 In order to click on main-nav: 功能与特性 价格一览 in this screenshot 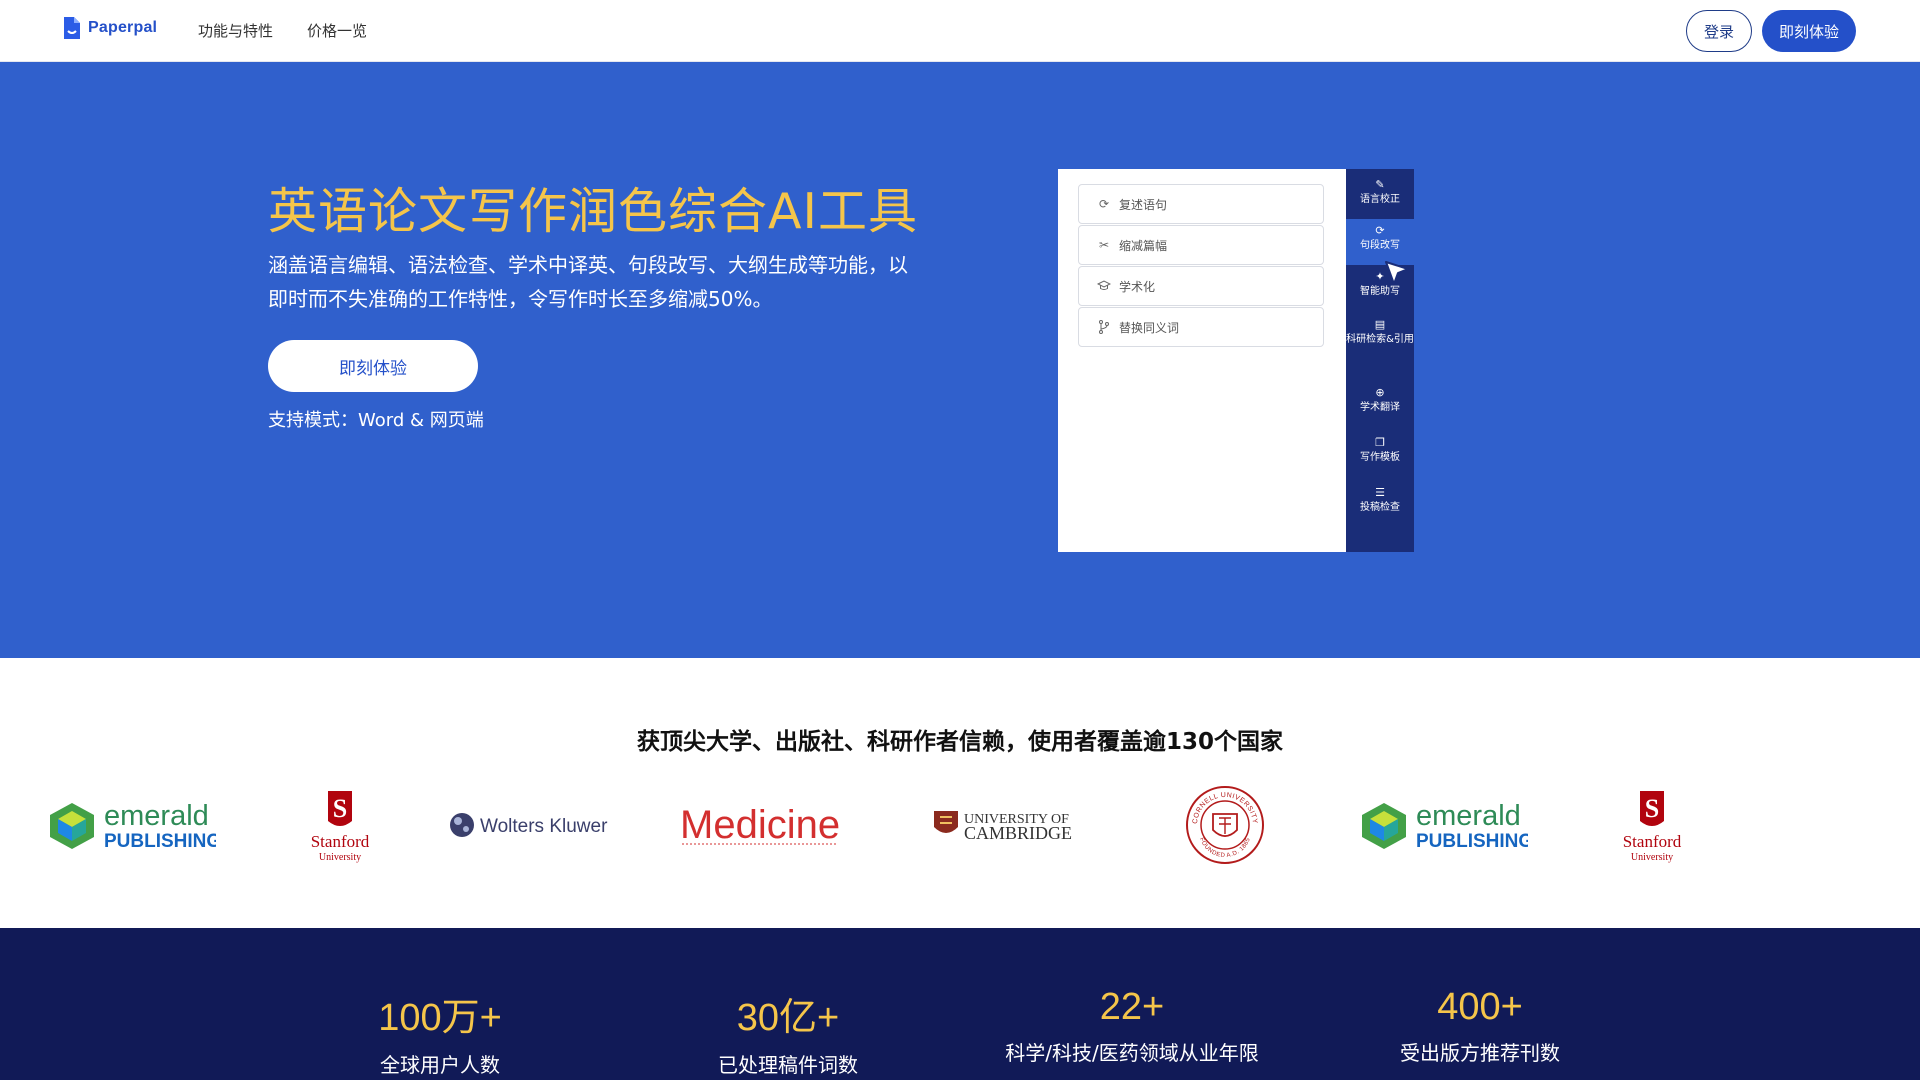, I will do `click(282, 30)`.